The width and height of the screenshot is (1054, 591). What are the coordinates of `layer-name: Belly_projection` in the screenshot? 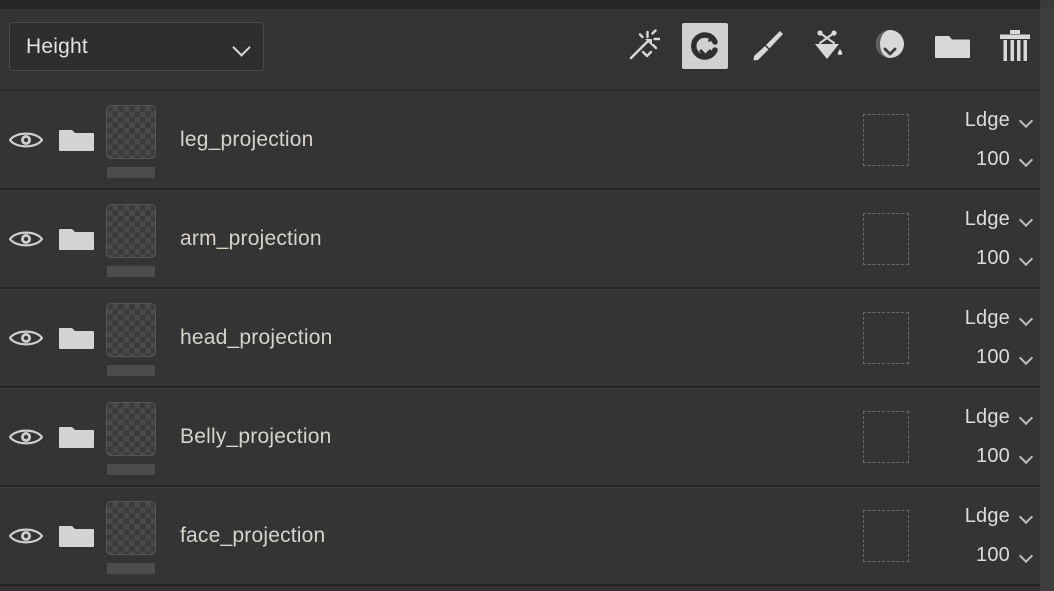 It's located at (504, 437).